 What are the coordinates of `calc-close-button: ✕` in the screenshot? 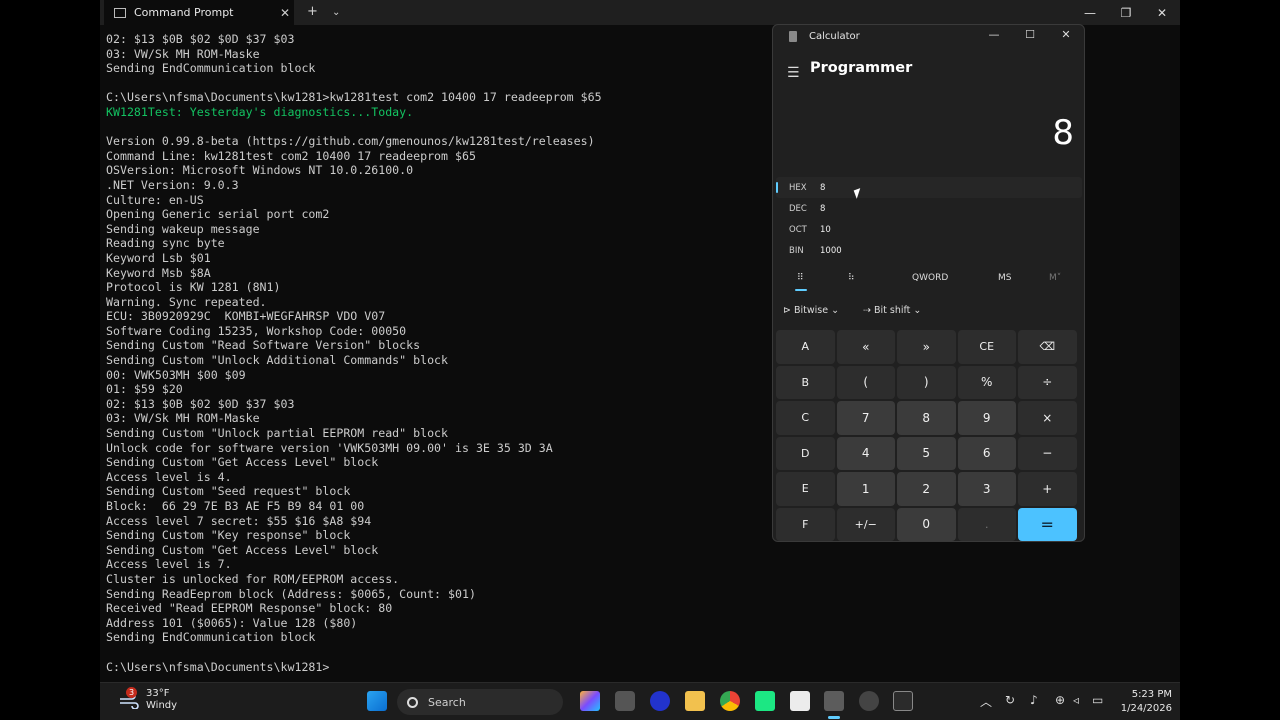 It's located at (1066, 34).